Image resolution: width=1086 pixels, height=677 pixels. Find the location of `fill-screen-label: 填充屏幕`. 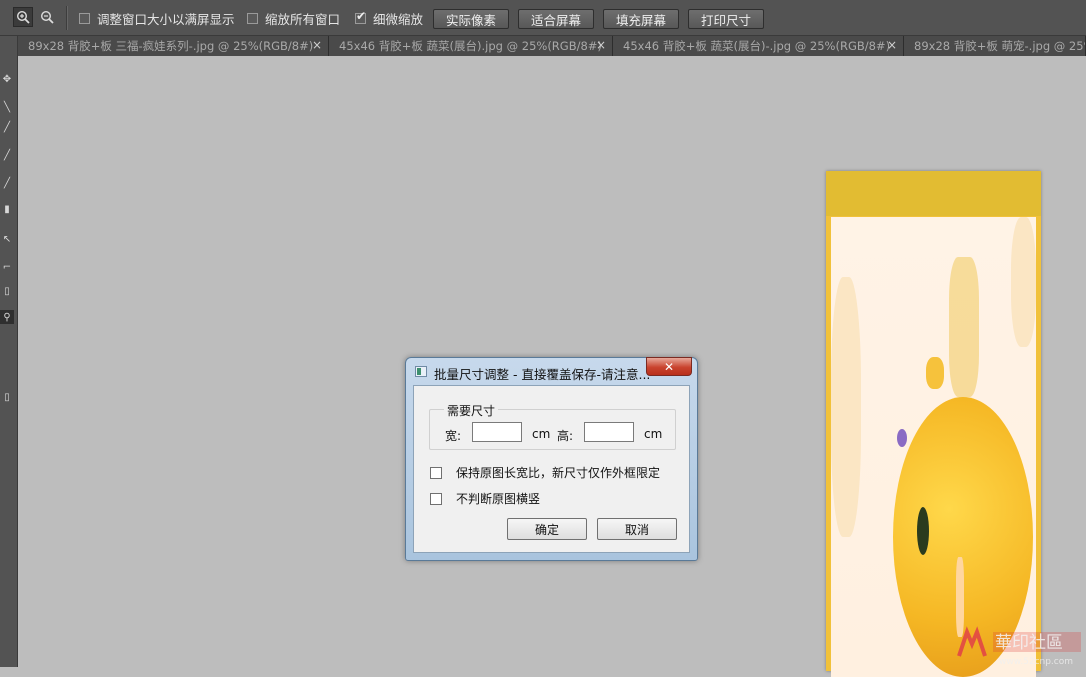

fill-screen-label: 填充屏幕 is located at coordinates (640, 20).